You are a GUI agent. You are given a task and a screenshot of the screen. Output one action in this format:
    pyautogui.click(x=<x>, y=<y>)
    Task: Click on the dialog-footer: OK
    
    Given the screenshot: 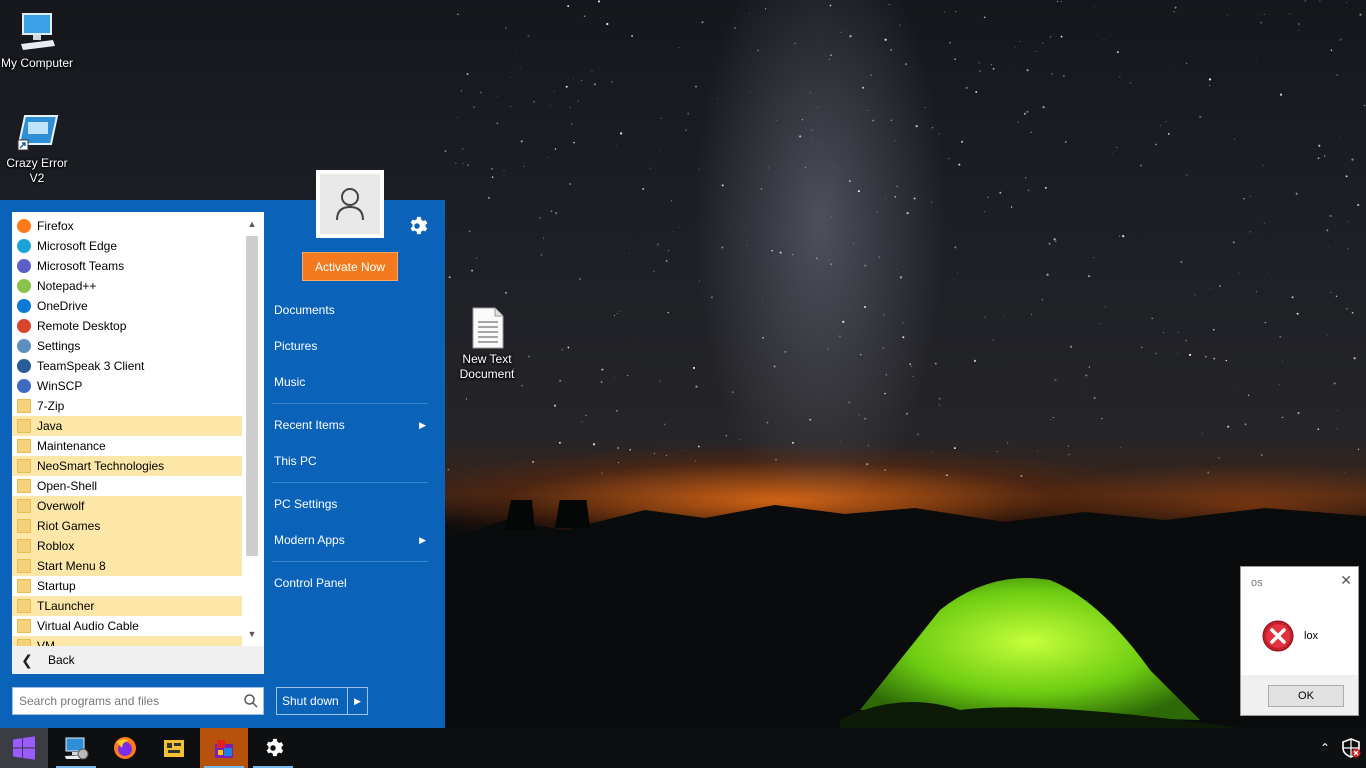 What is the action you would take?
    pyautogui.click(x=1299, y=695)
    